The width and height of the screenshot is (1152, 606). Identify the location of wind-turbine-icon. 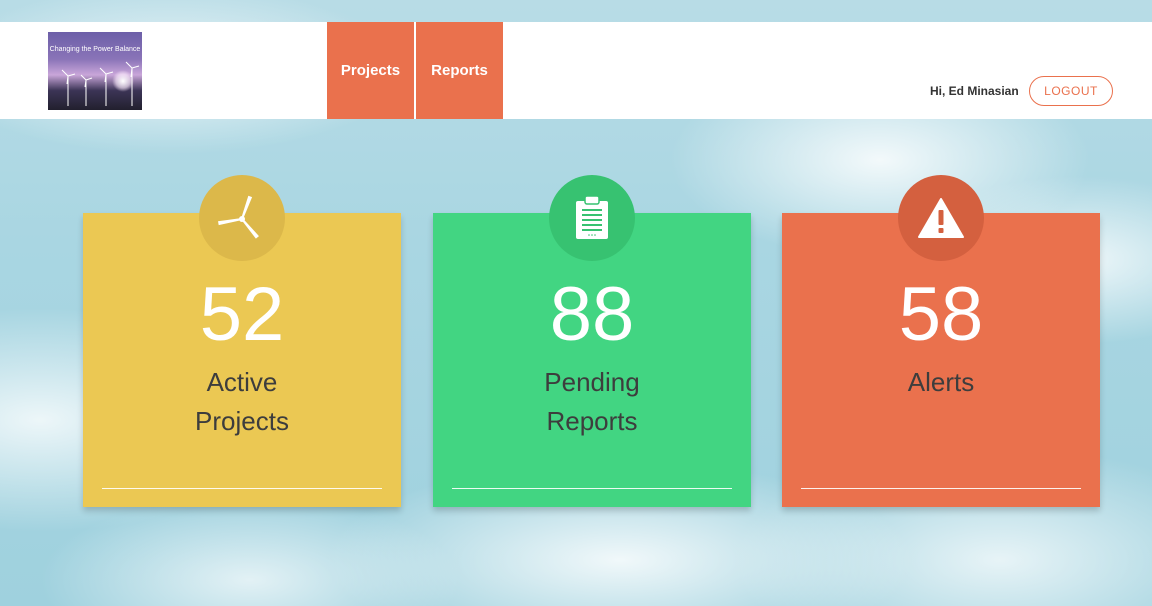
(242, 218).